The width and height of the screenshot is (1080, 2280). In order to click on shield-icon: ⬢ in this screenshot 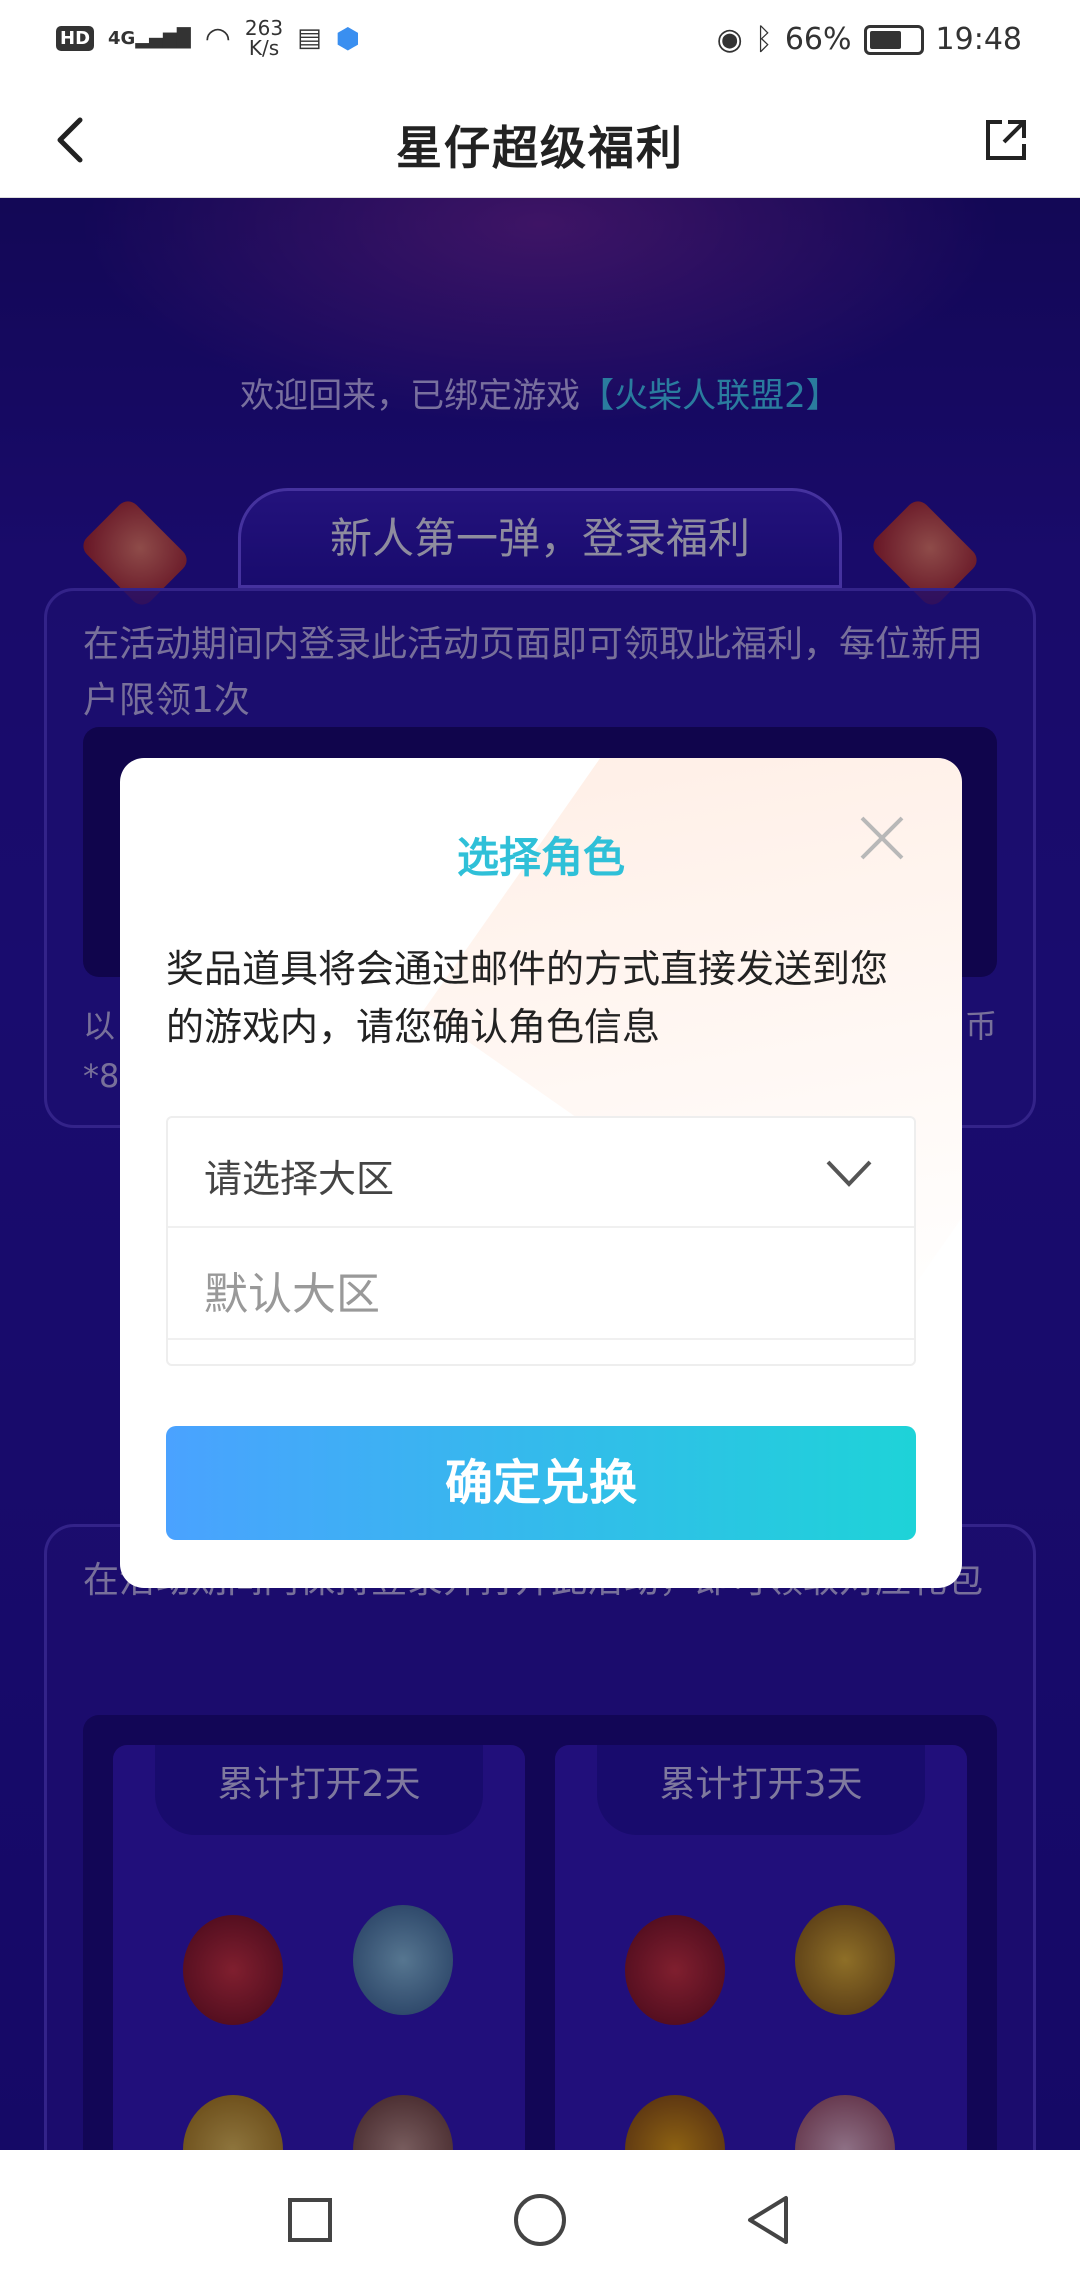, I will do `click(348, 38)`.